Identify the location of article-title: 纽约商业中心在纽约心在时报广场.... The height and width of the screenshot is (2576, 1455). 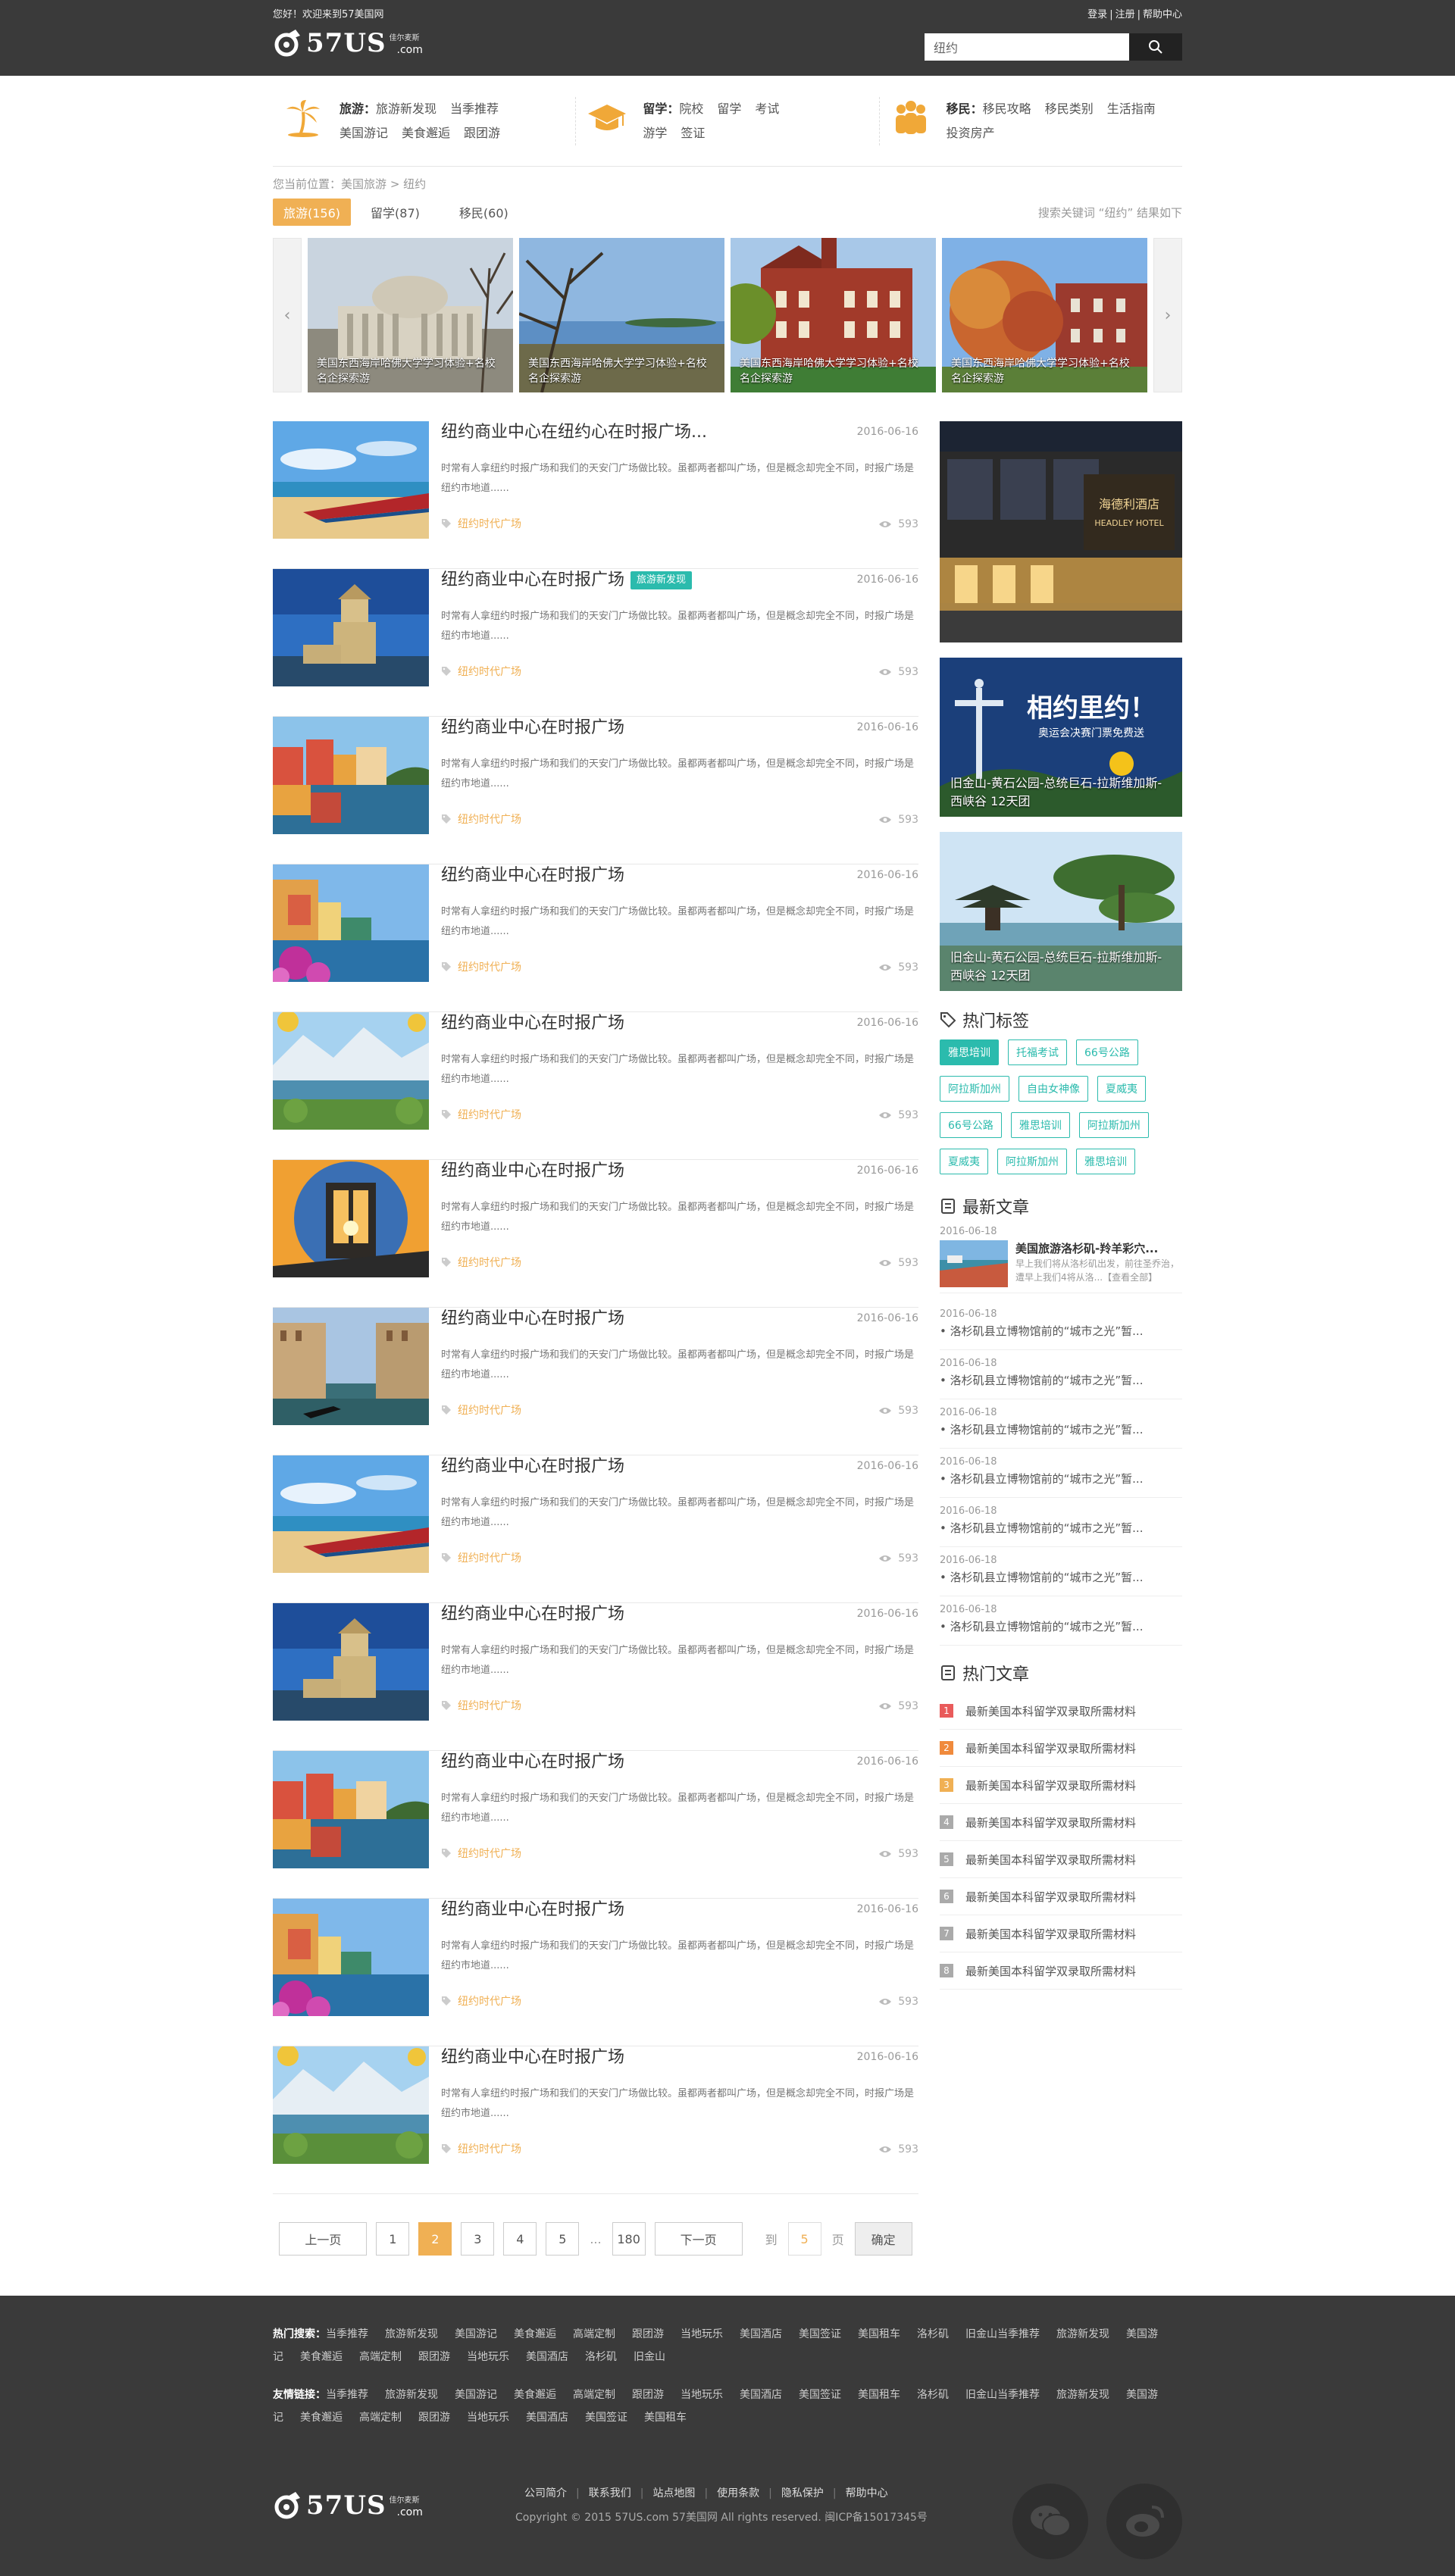
(574, 433).